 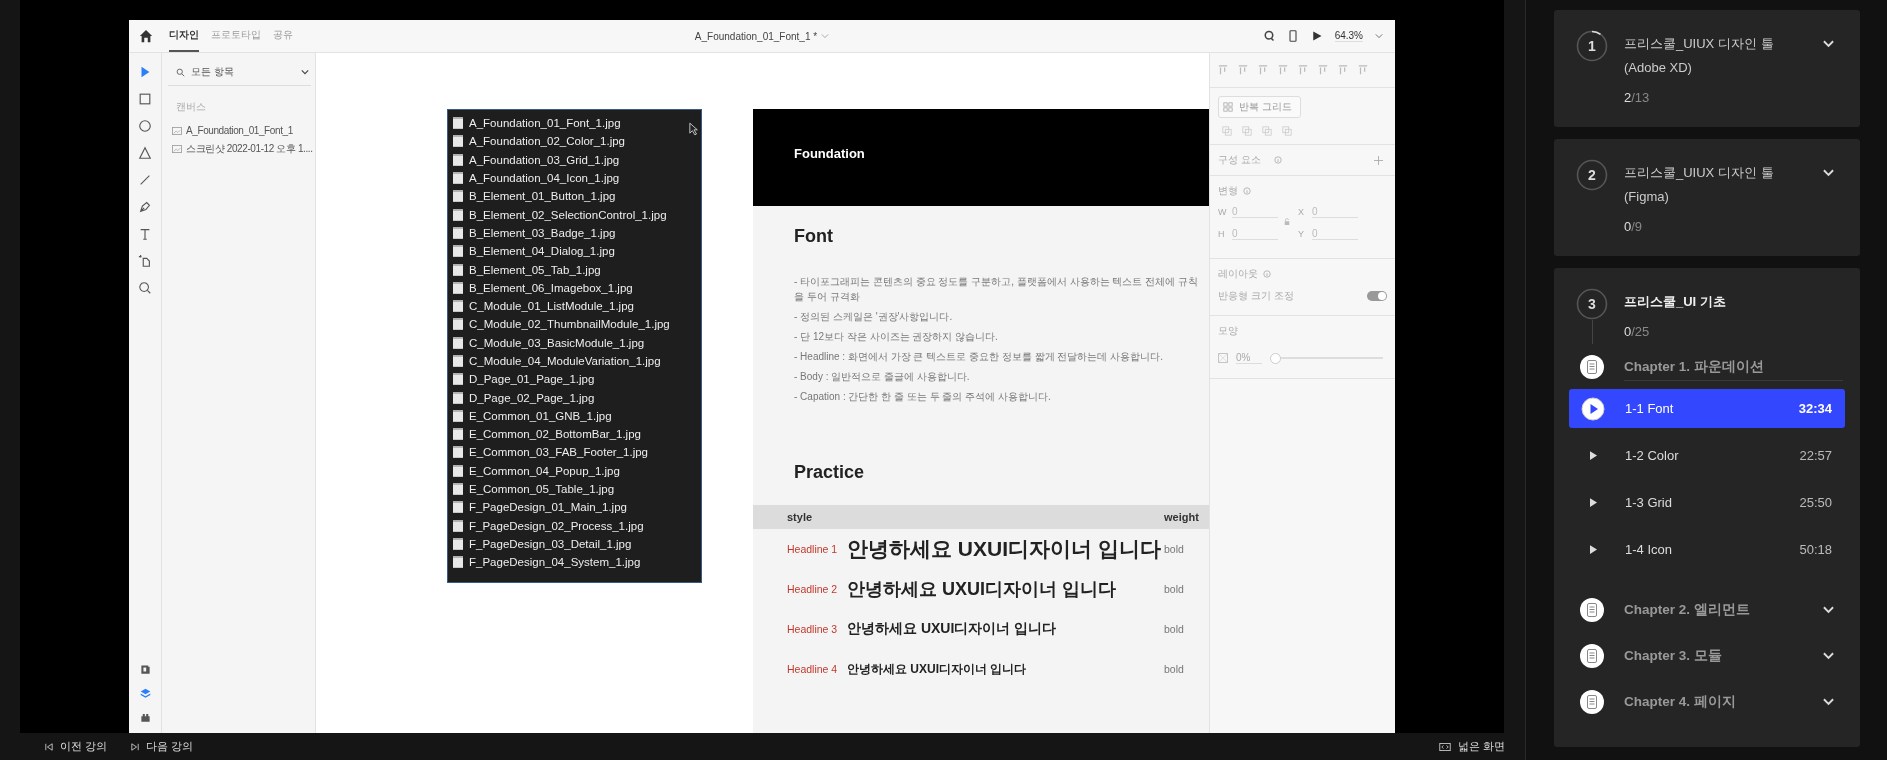 I want to click on file-name: A_Foundation_02_Color_1.jpg, so click(x=547, y=141).